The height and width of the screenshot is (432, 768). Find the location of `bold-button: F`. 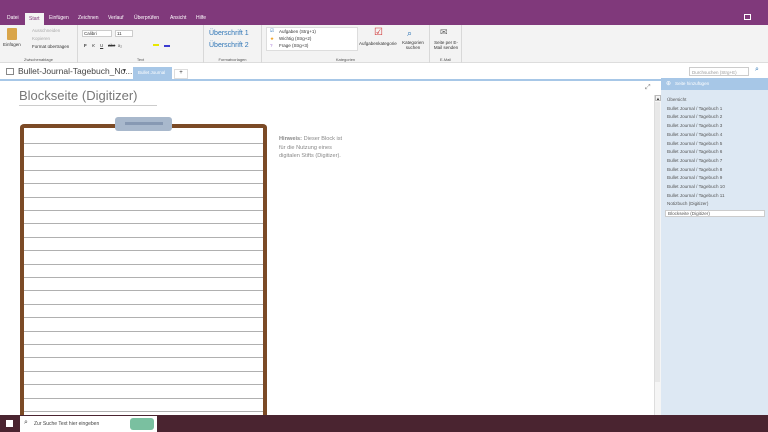

bold-button: F is located at coordinates (85, 45).